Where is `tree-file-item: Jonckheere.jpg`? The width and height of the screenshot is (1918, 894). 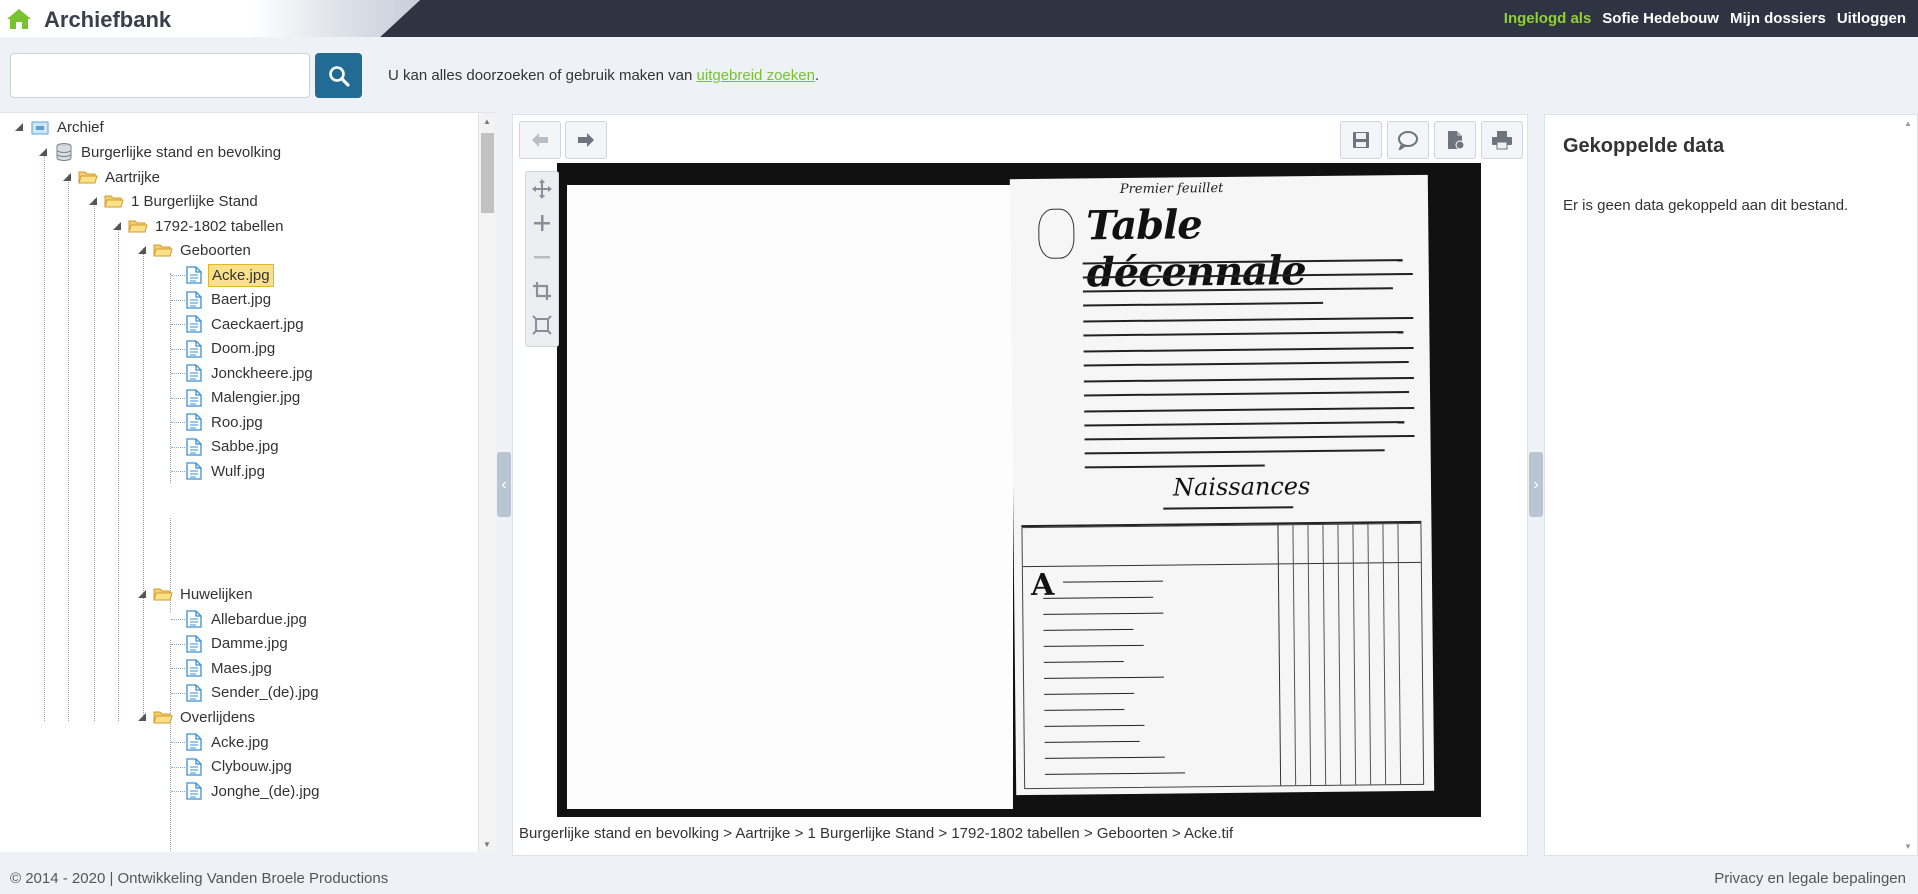 tree-file-item: Jonckheere.jpg is located at coordinates (239, 373).